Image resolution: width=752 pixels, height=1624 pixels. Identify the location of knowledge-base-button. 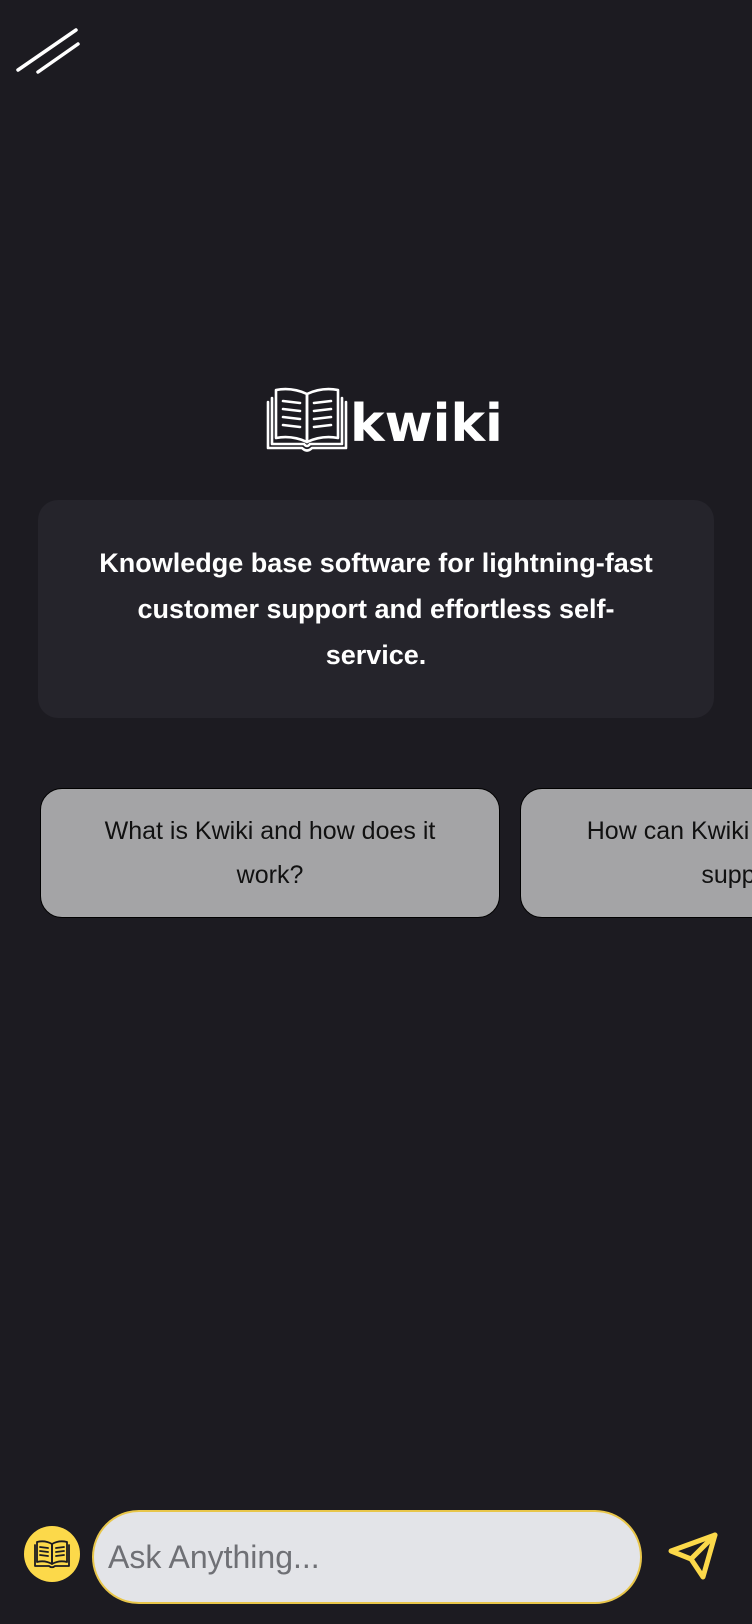
(52, 1554).